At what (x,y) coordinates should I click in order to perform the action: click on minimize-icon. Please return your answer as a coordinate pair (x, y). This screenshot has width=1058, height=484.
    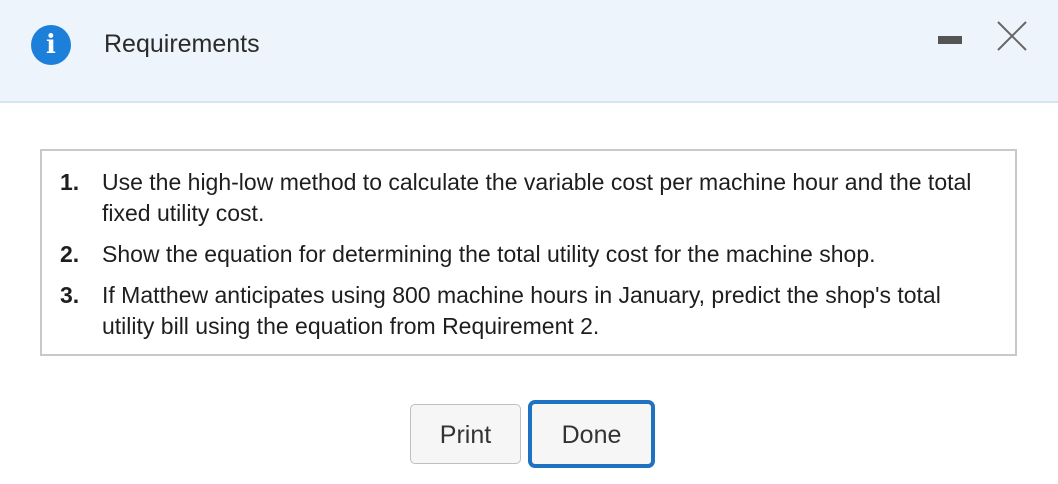
    Looking at the image, I should click on (950, 40).